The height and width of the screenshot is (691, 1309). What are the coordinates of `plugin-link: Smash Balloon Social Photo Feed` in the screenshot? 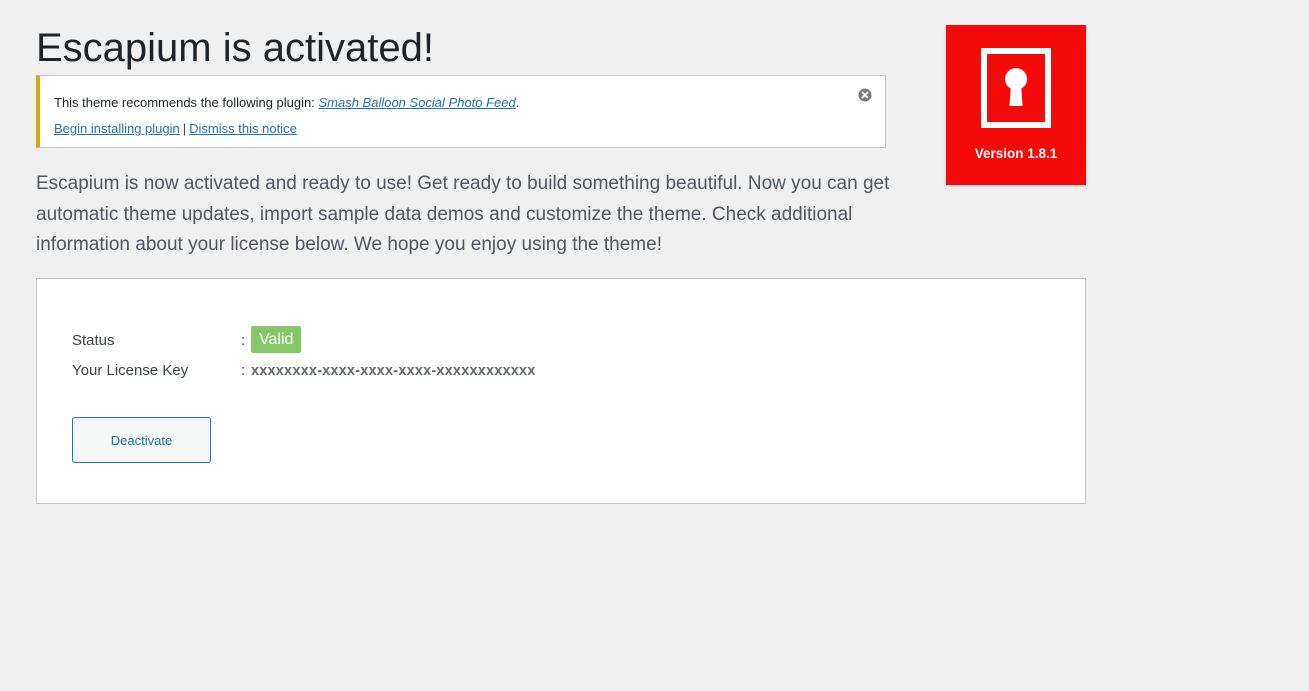 It's located at (416, 102).